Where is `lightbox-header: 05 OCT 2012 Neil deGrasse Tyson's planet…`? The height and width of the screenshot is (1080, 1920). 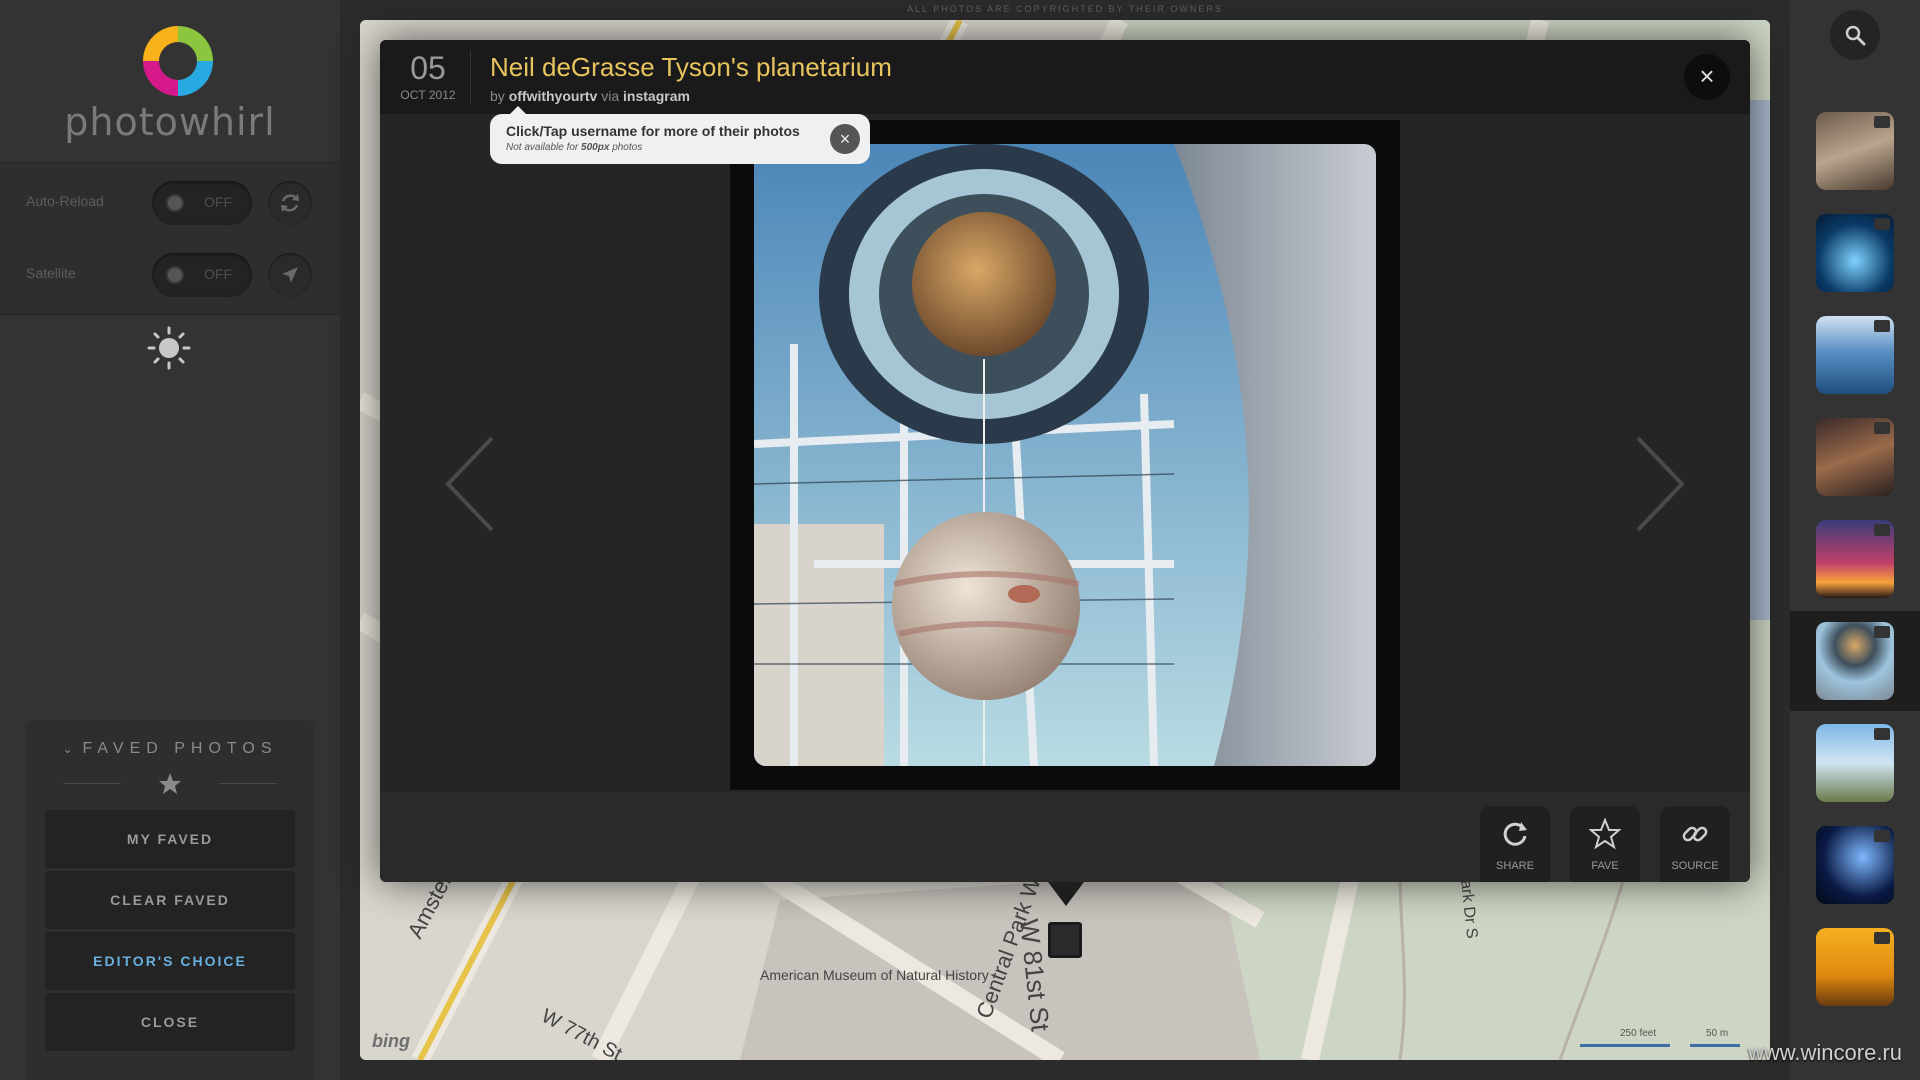
lightbox-header: 05 OCT 2012 Neil deGrasse Tyson's planet… is located at coordinates (1065, 77).